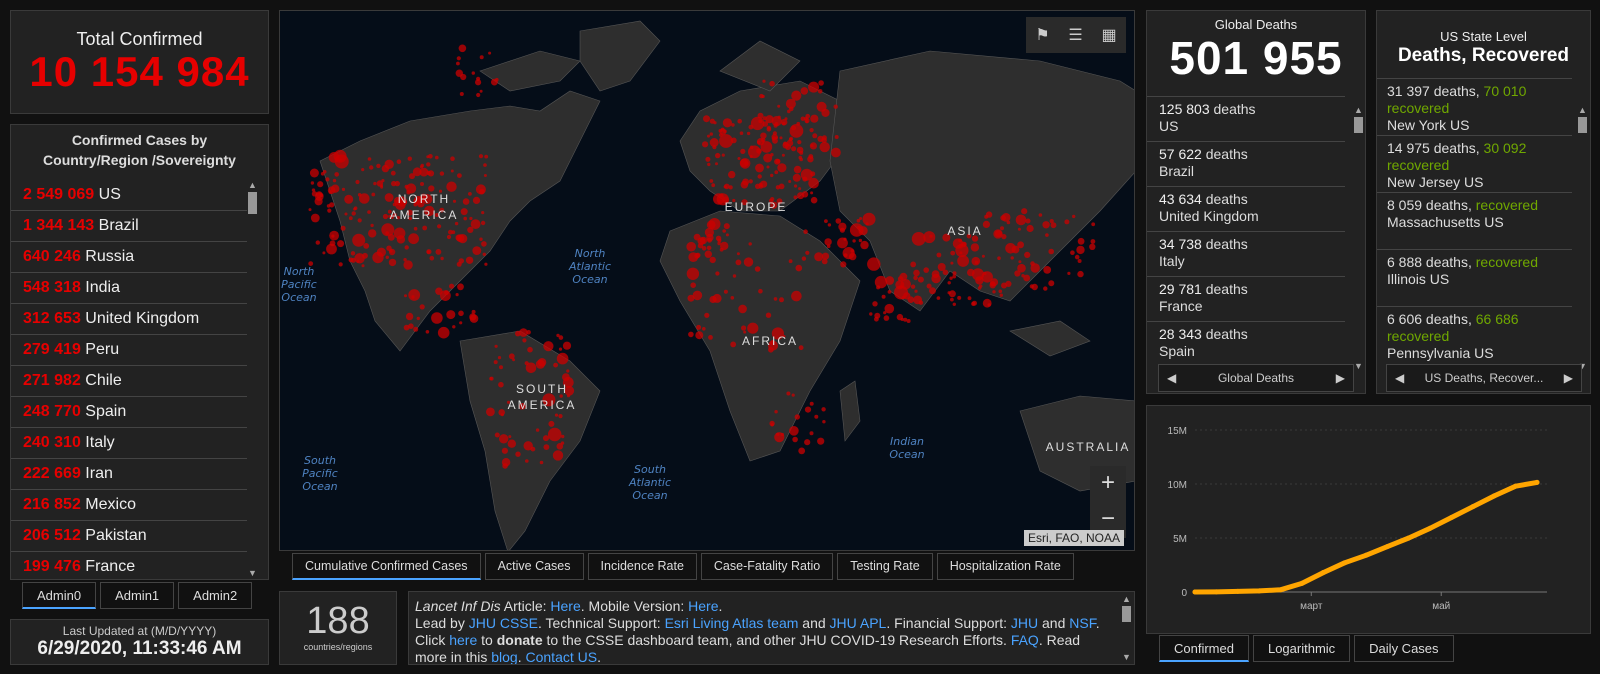 This screenshot has width=1600, height=674. Describe the element at coordinates (1358, 125) in the screenshot. I see `scroll-thumb` at that location.